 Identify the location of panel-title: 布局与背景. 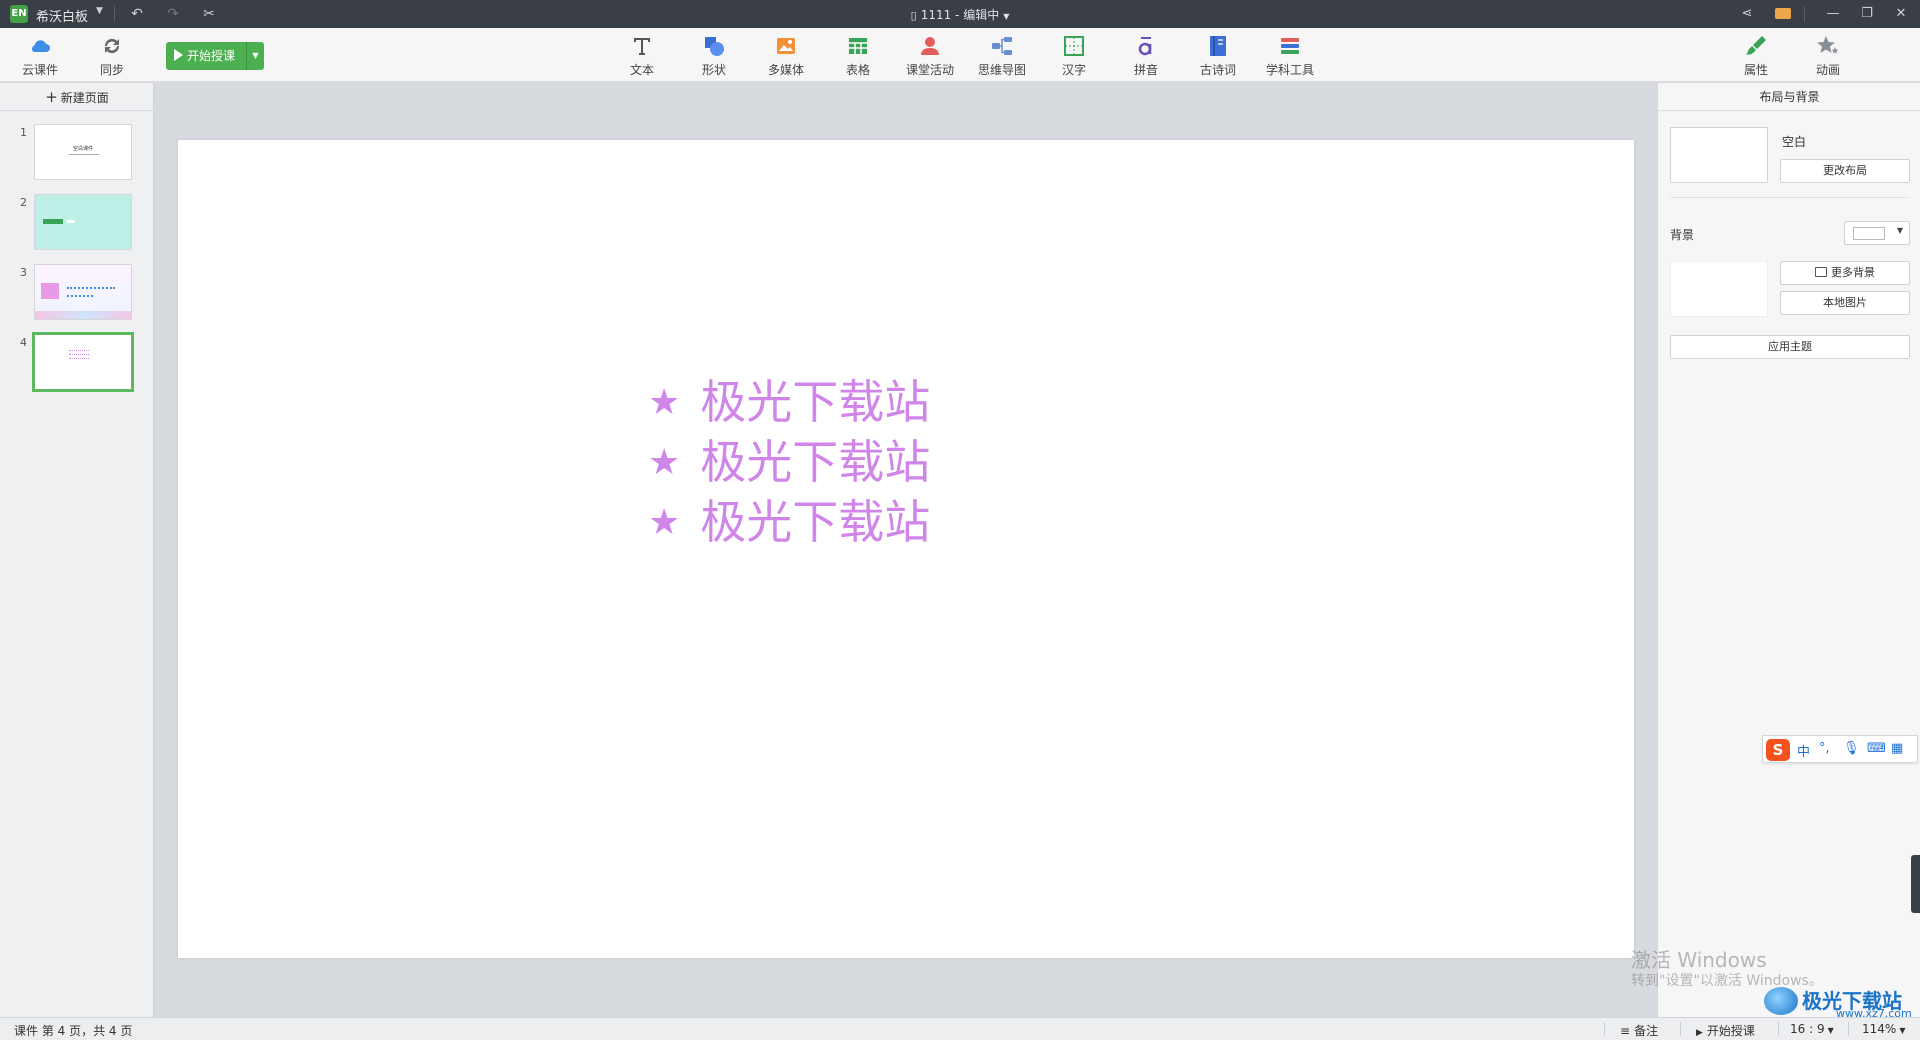
(1789, 97).